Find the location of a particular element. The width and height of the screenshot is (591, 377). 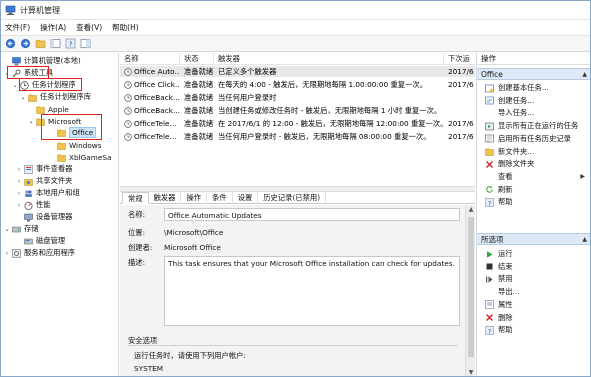

action-office-3: 显示所有正在运行的任务 is located at coordinates (533, 126).